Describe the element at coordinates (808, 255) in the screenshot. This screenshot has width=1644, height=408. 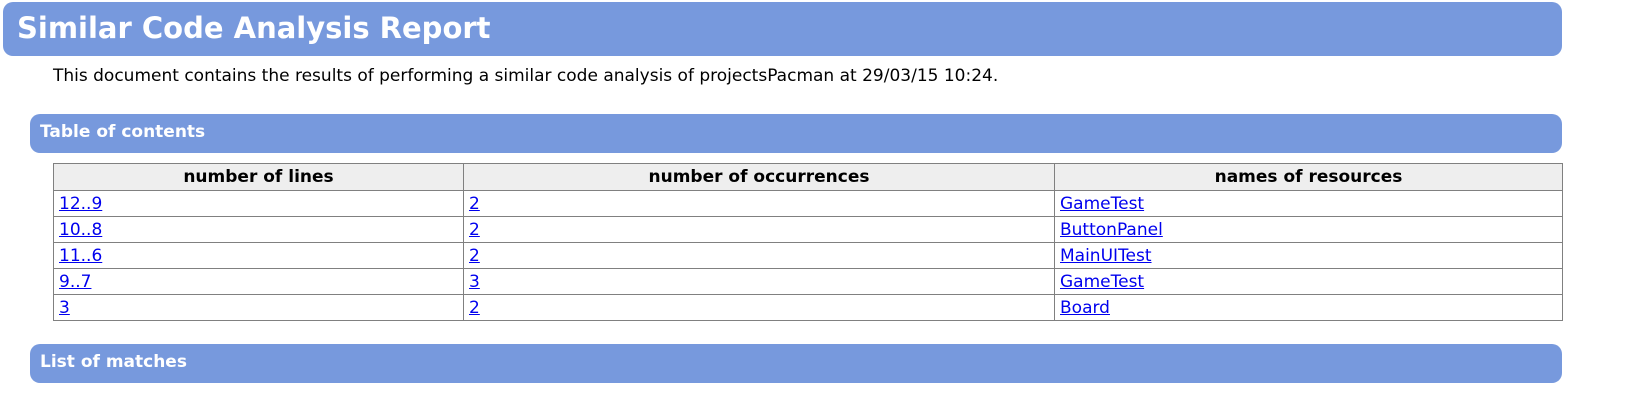
I see `table-row: 11..6 2 MainUITest` at that location.